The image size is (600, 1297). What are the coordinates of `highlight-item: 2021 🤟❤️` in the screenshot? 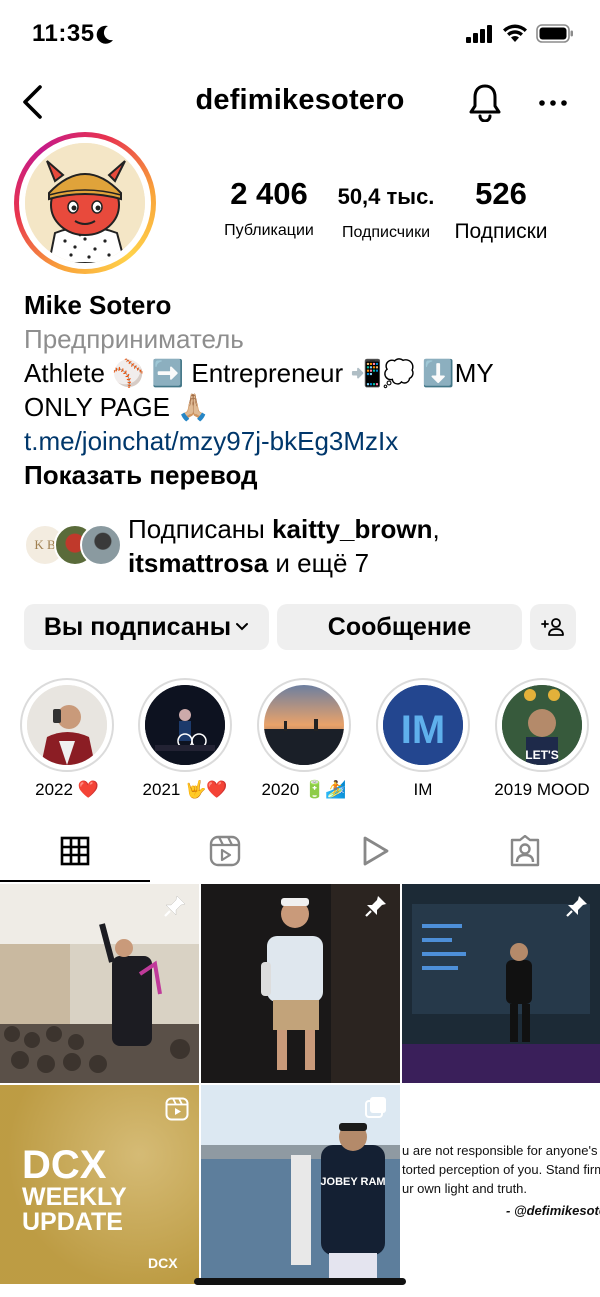 It's located at (185, 739).